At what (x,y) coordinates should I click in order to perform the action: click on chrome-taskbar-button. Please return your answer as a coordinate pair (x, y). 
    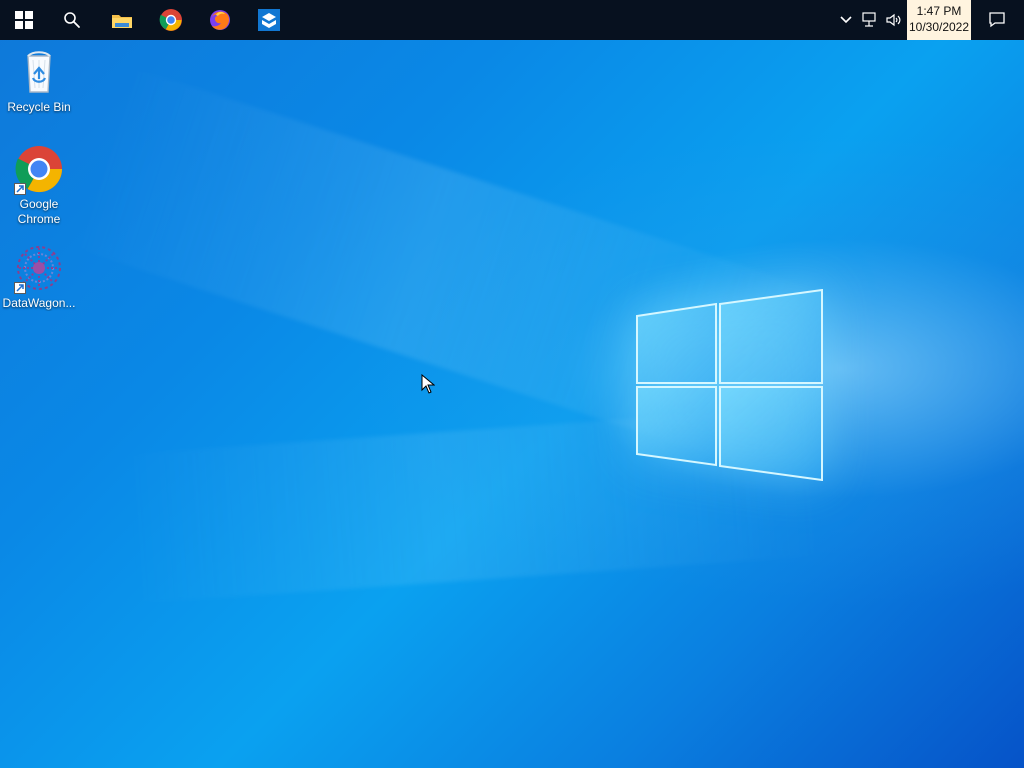
    Looking at the image, I should click on (171, 20).